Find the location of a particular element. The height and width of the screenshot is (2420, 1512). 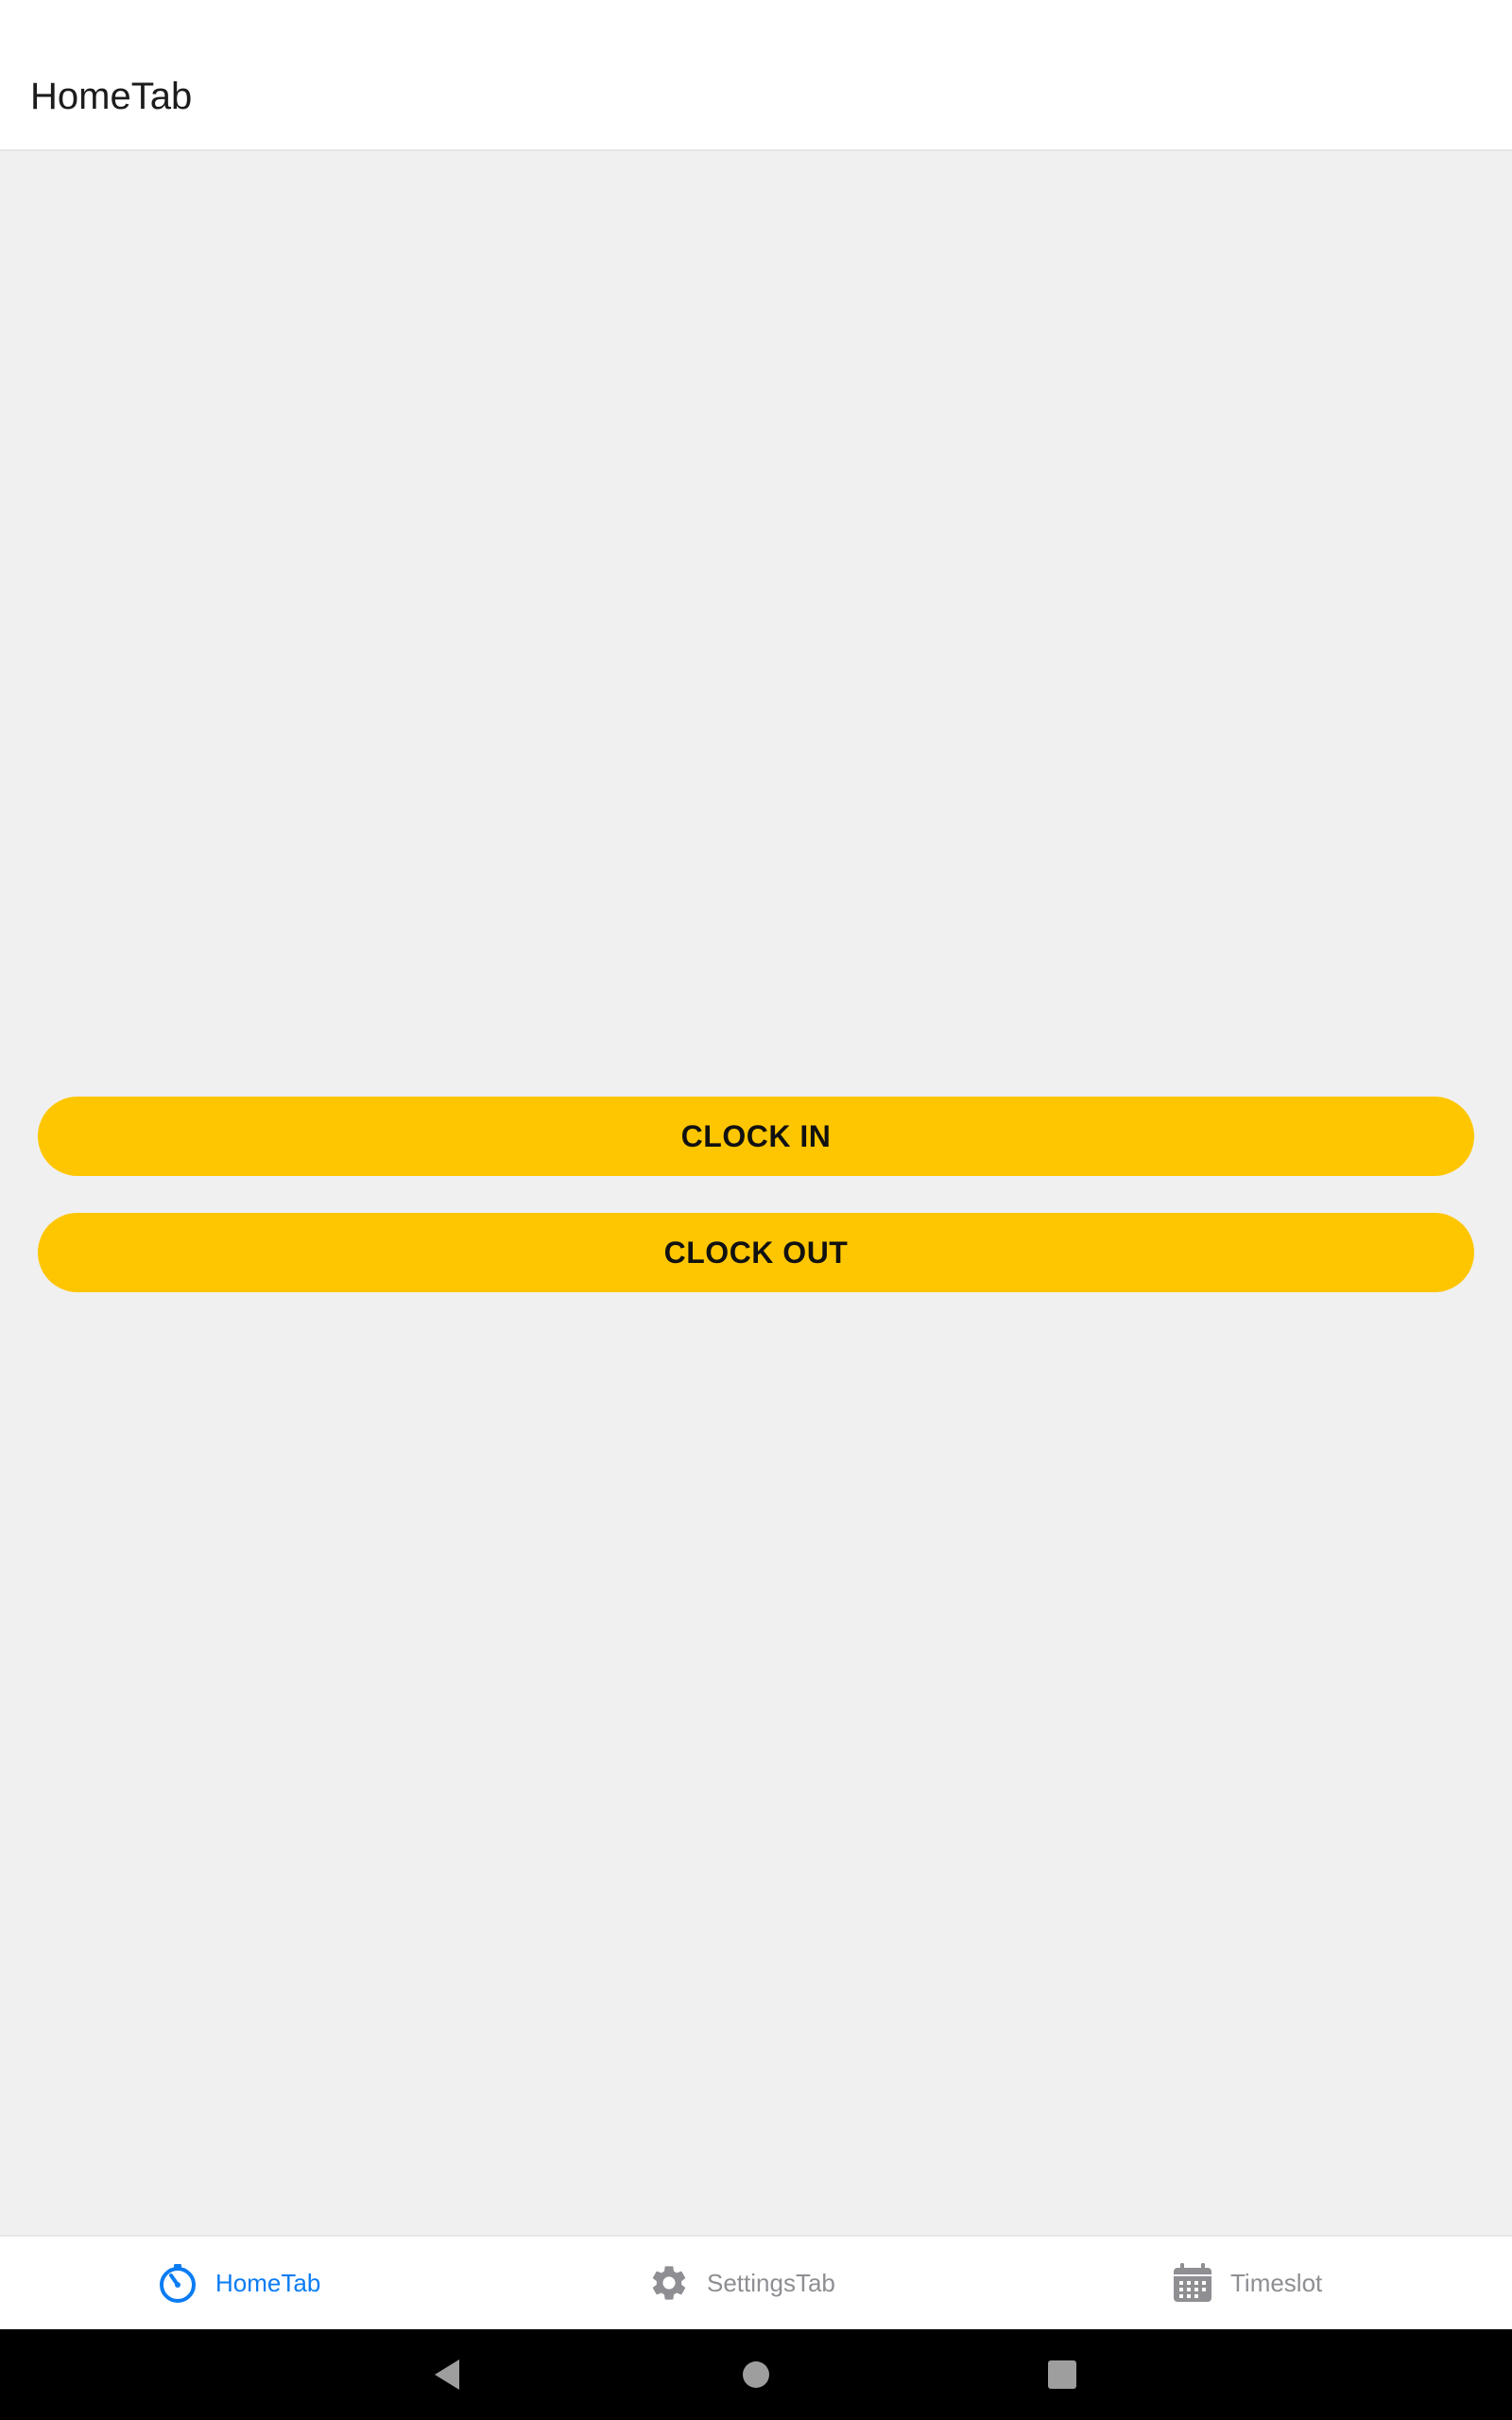

home-icon is located at coordinates (756, 2375).